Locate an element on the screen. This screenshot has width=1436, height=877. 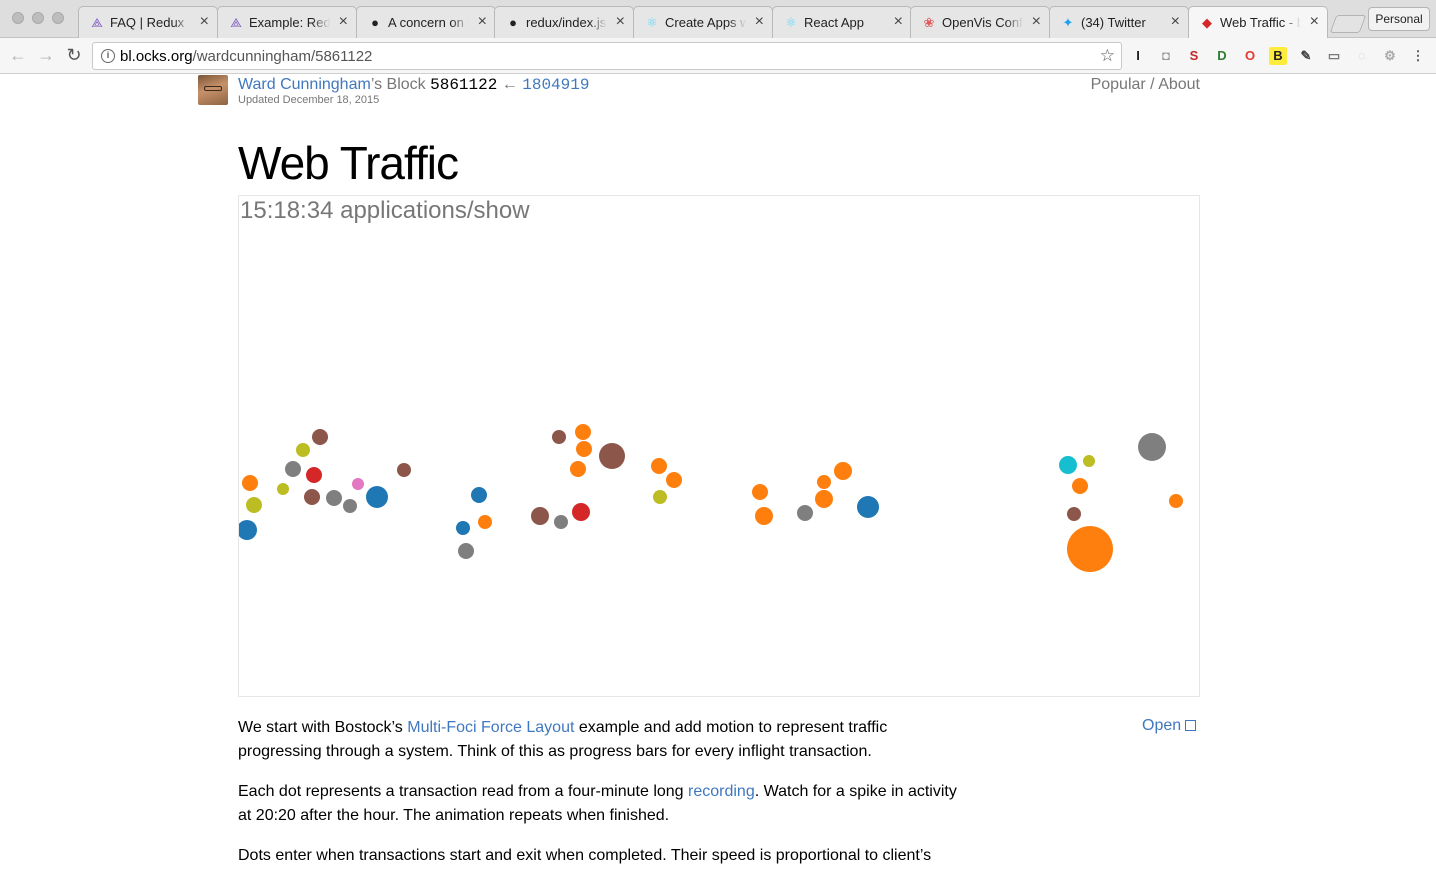
window-zoom-icon is located at coordinates (58, 18).